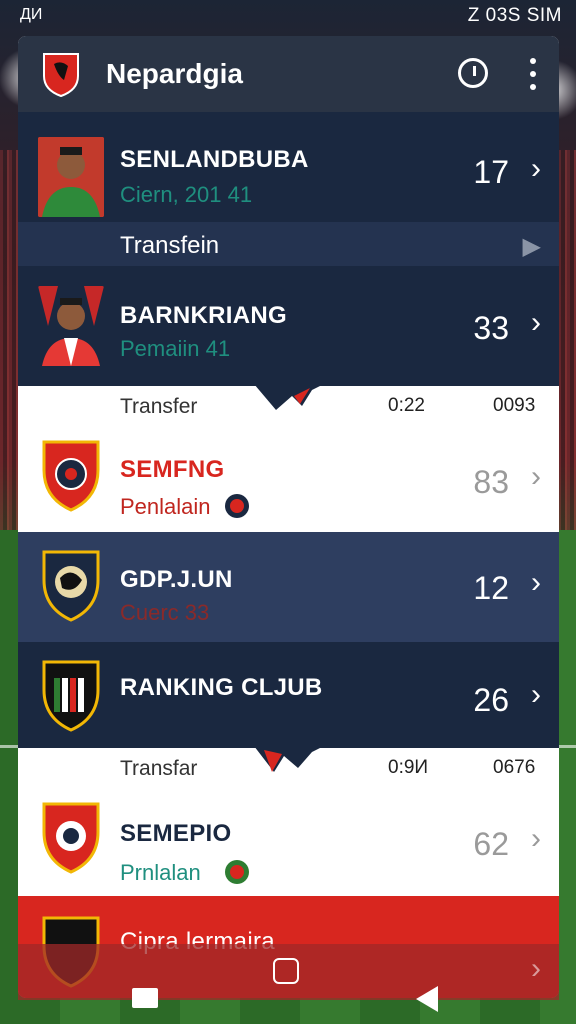  What do you see at coordinates (175, 348) in the screenshot?
I see `item-meta: Pemaiin 41` at bounding box center [175, 348].